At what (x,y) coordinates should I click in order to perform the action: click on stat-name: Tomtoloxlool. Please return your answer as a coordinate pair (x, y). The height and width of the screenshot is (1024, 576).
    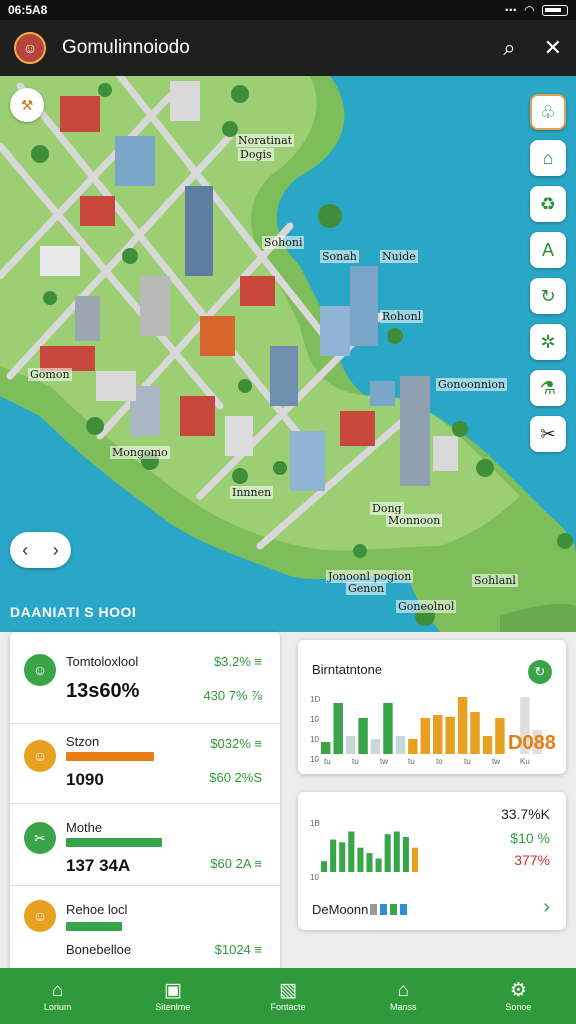
    Looking at the image, I should click on (102, 661).